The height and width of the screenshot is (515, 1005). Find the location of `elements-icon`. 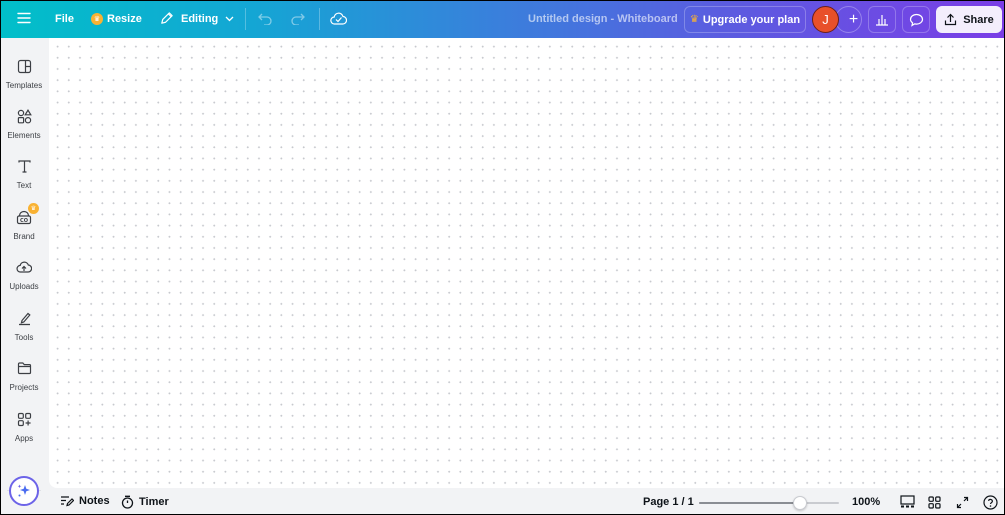

elements-icon is located at coordinates (24, 116).